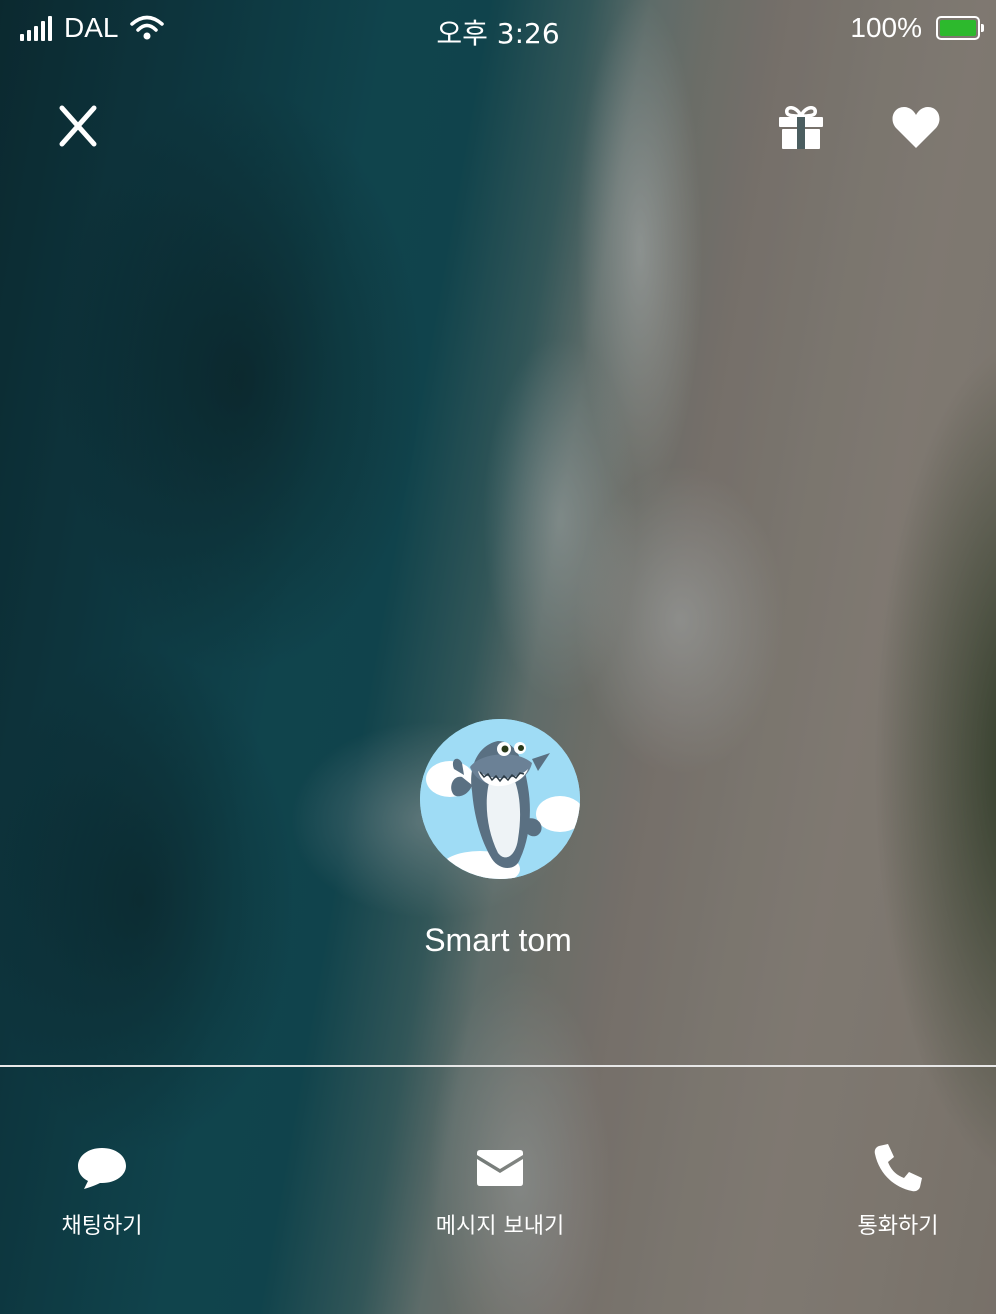  I want to click on battery-percent: 100%, so click(886, 27).